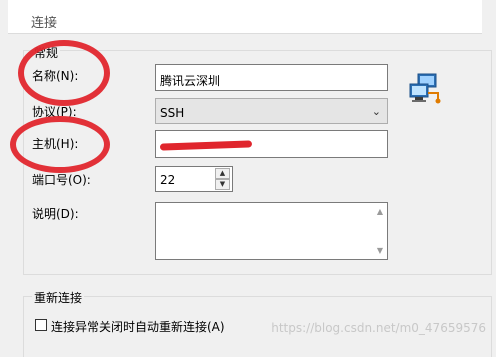  What do you see at coordinates (380, 211) in the screenshot?
I see `scroll-up-icon: ▲` at bounding box center [380, 211].